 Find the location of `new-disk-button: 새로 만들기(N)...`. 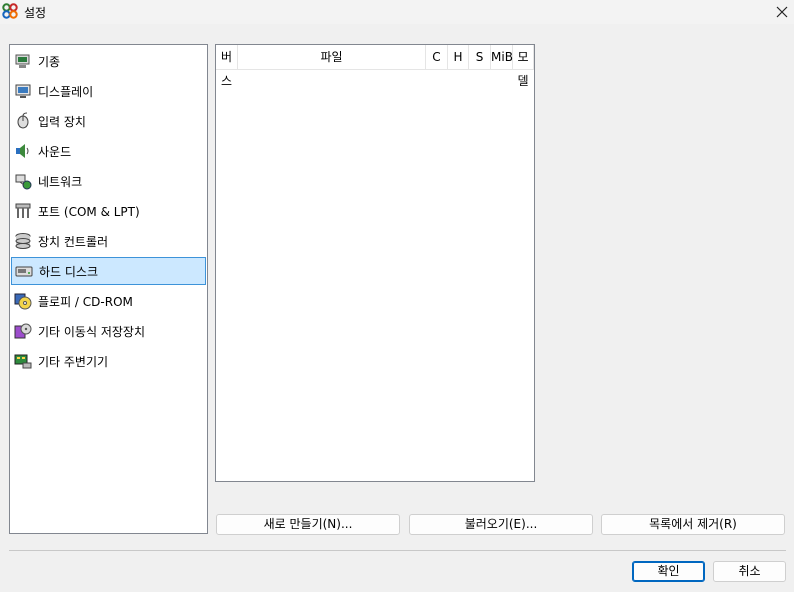

new-disk-button: 새로 만들기(N)... is located at coordinates (308, 524).